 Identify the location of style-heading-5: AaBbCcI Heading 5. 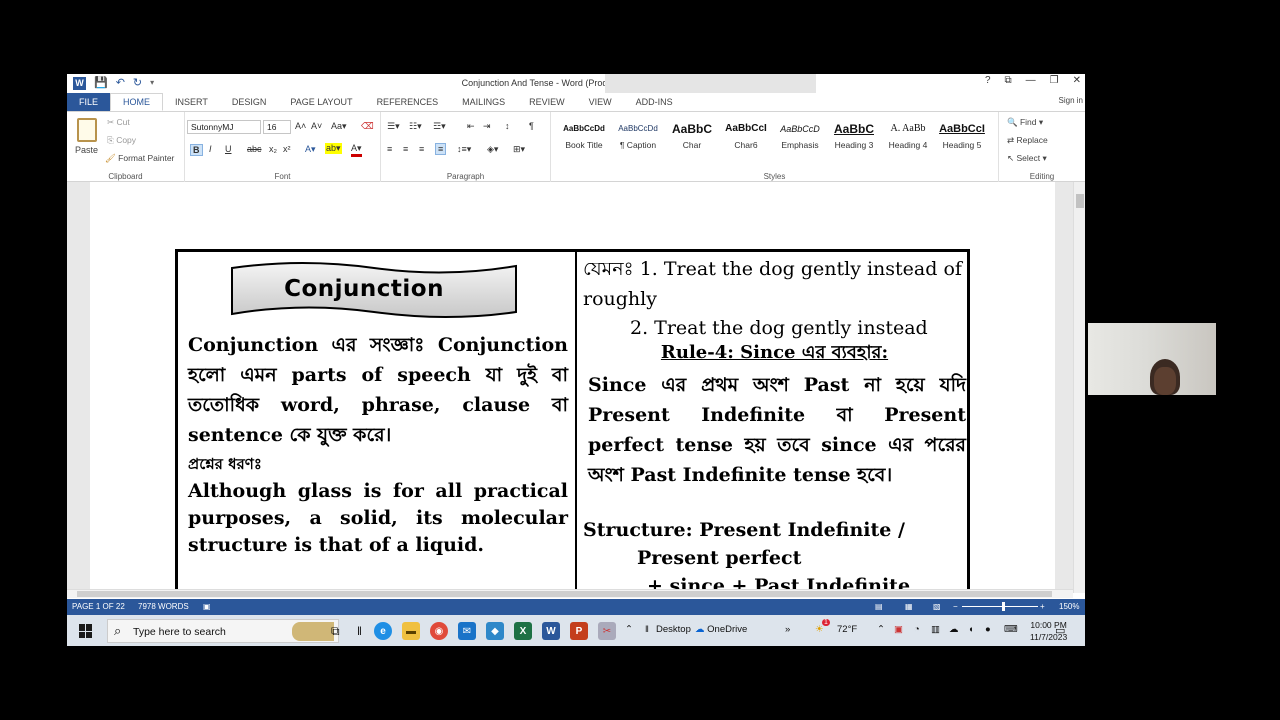
(962, 134).